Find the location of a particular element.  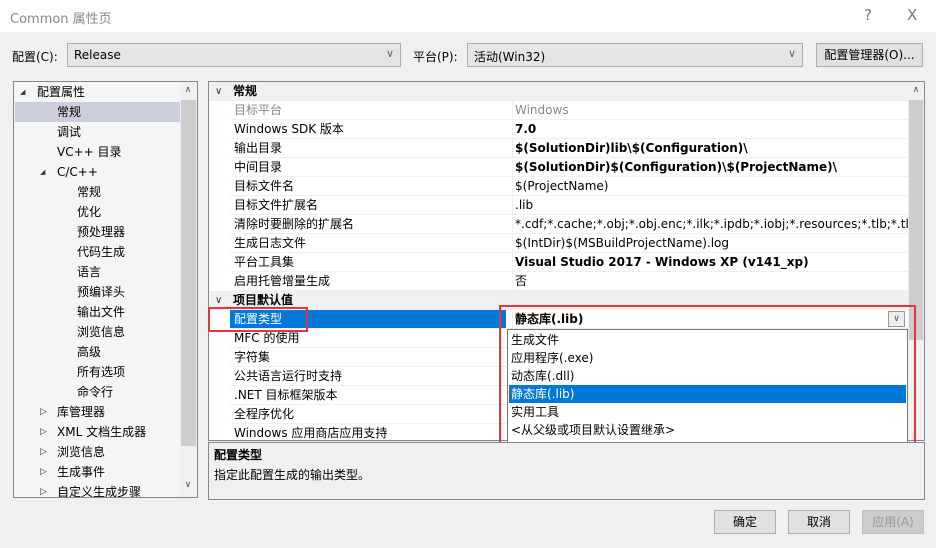

help-button: ? is located at coordinates (868, 15).